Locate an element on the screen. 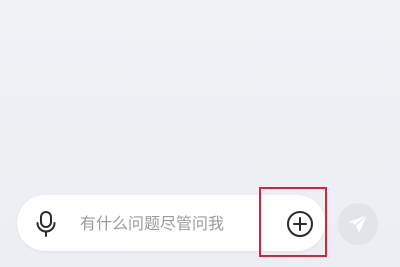 This screenshot has width=400, height=267. send-icon is located at coordinates (358, 223).